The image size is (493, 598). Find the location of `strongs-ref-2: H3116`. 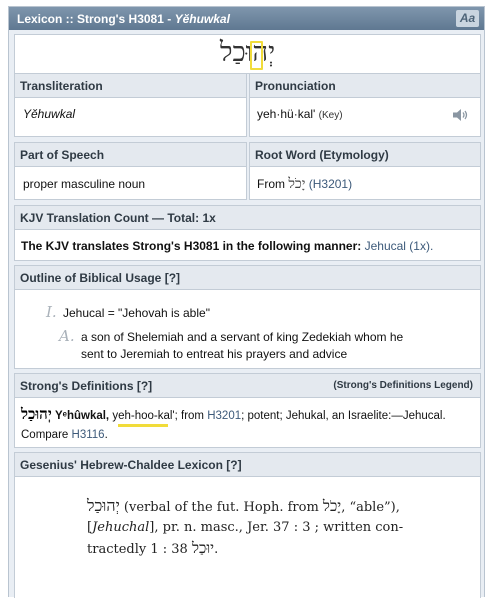

strongs-ref-2: H3116 is located at coordinates (88, 435).